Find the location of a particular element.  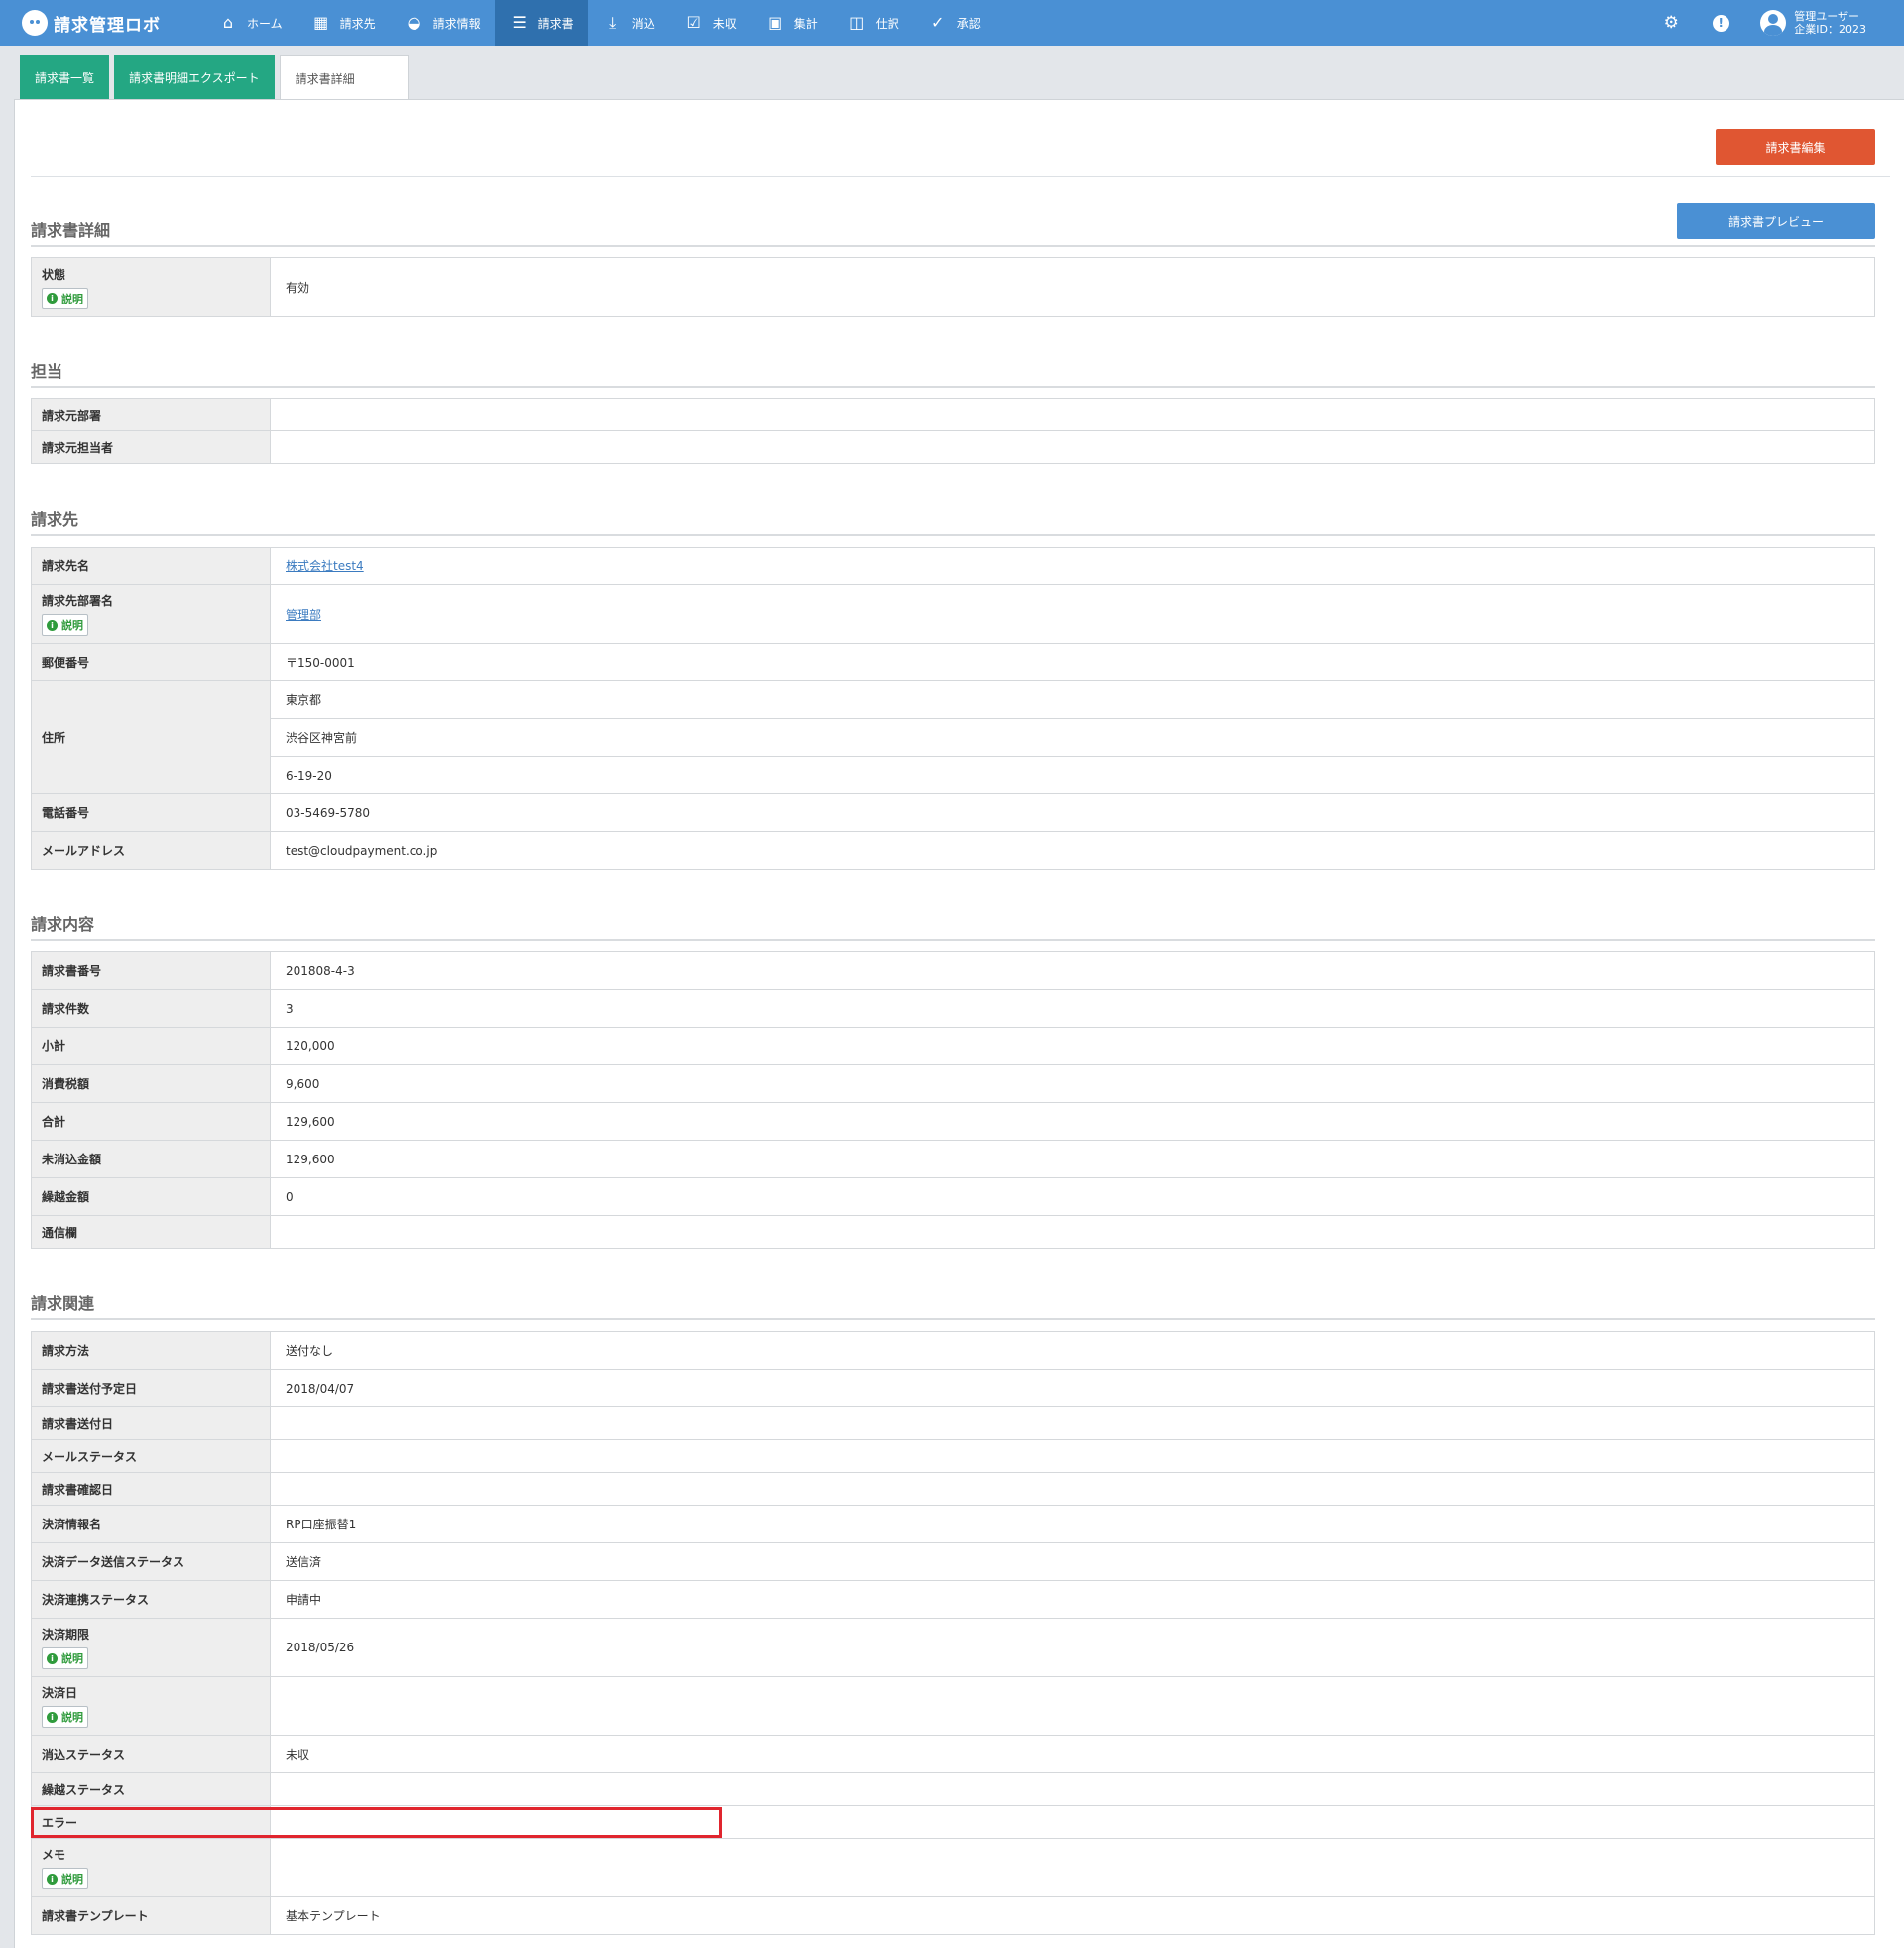

field-label: メールアドレス is located at coordinates (151, 850).